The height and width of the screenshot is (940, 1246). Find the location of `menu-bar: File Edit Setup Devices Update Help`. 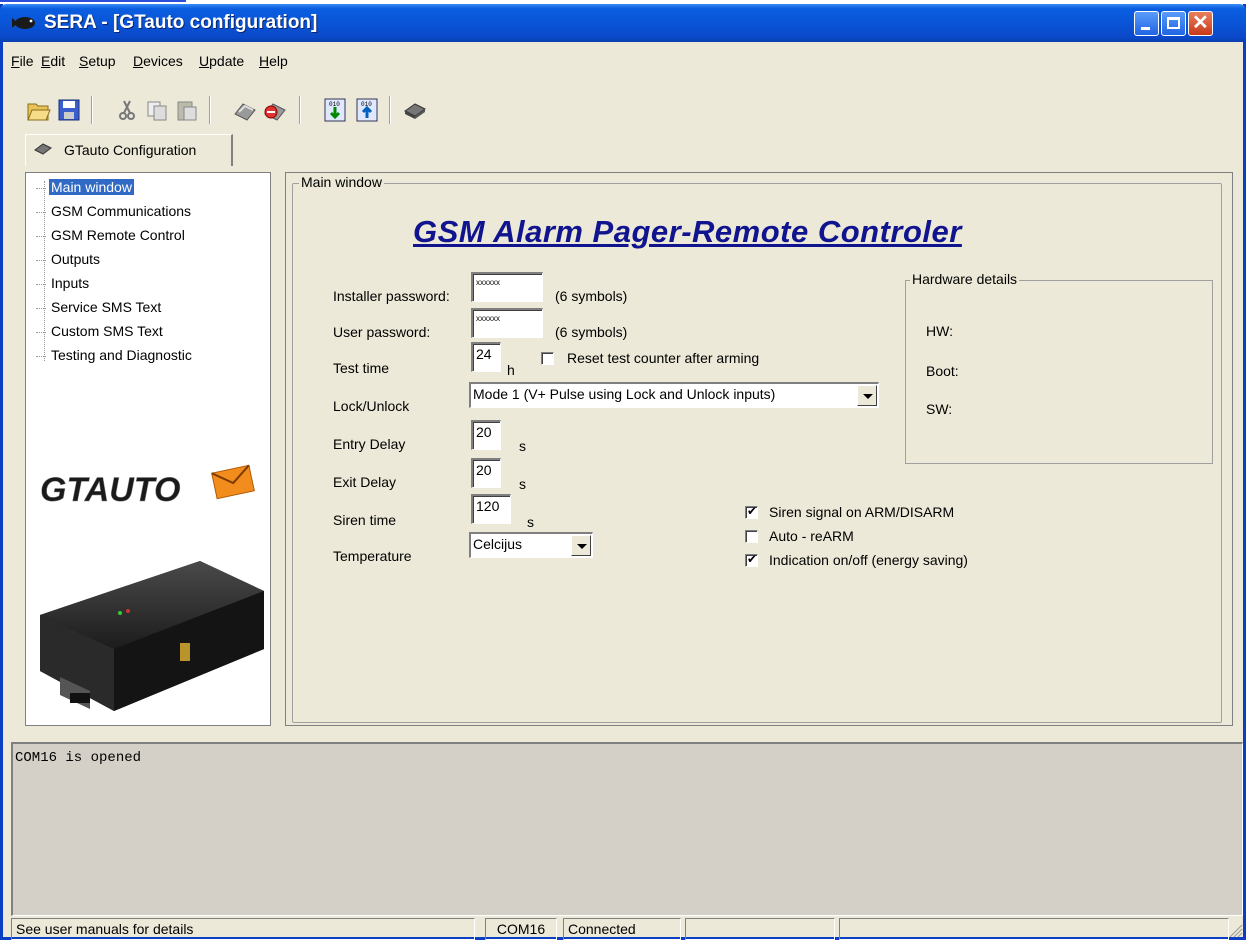

menu-bar: File Edit Setup Devices Update Help is located at coordinates (623, 62).